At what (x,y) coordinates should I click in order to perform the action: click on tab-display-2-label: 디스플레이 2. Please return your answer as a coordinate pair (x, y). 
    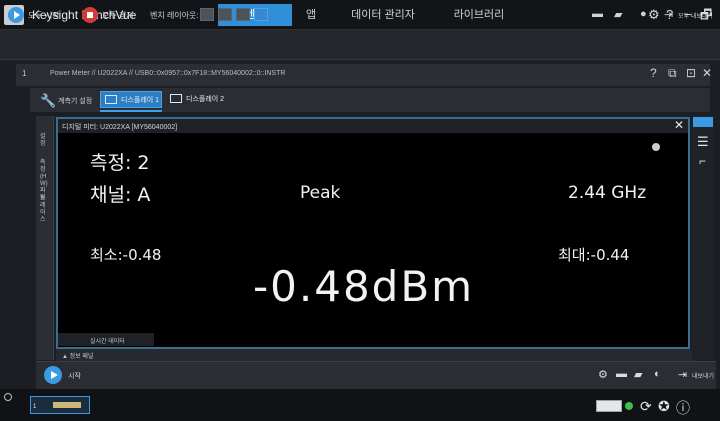
    Looking at the image, I should click on (205, 99).